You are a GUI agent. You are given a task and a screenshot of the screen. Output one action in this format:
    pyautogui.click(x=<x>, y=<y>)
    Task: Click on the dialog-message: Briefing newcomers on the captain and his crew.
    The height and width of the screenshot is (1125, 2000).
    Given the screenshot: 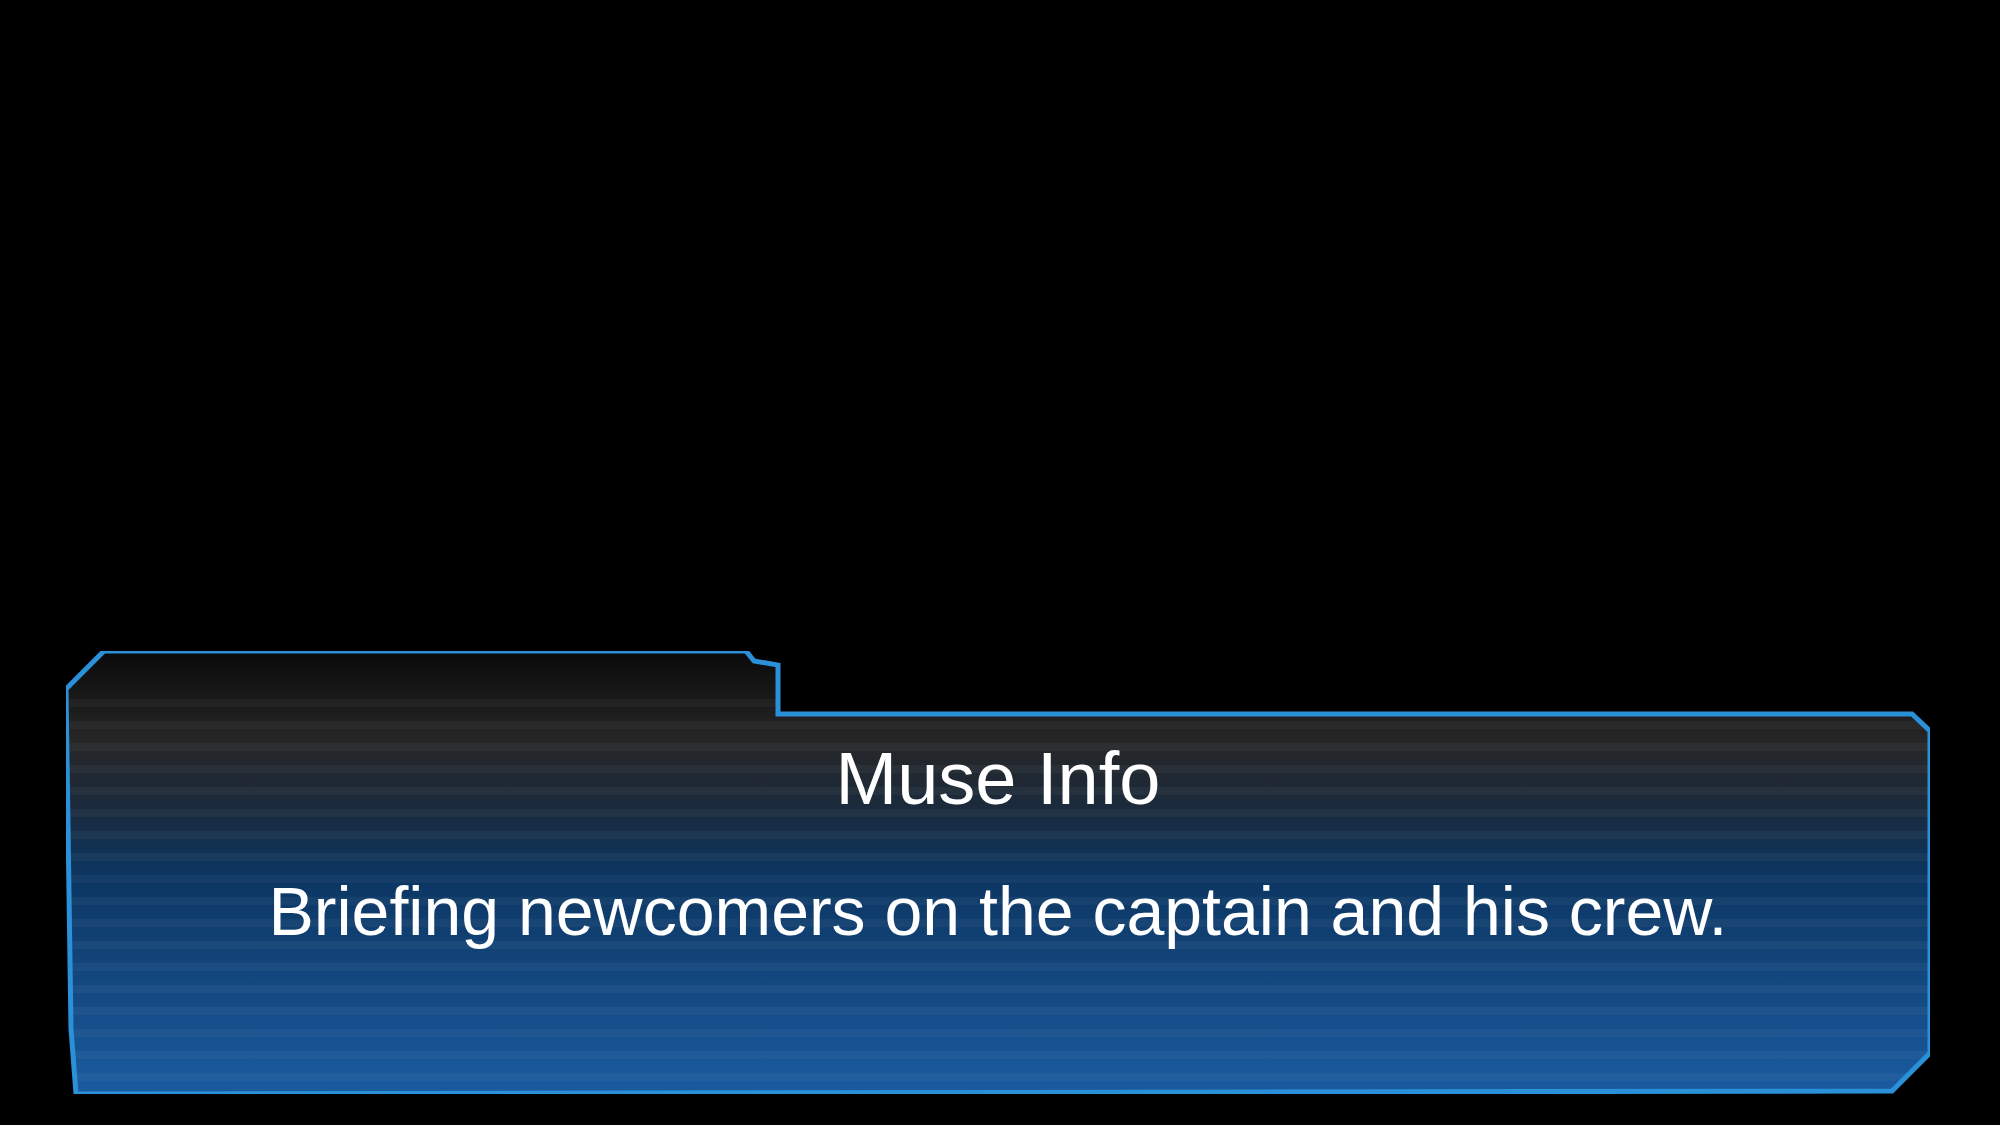 What is the action you would take?
    pyautogui.click(x=998, y=911)
    